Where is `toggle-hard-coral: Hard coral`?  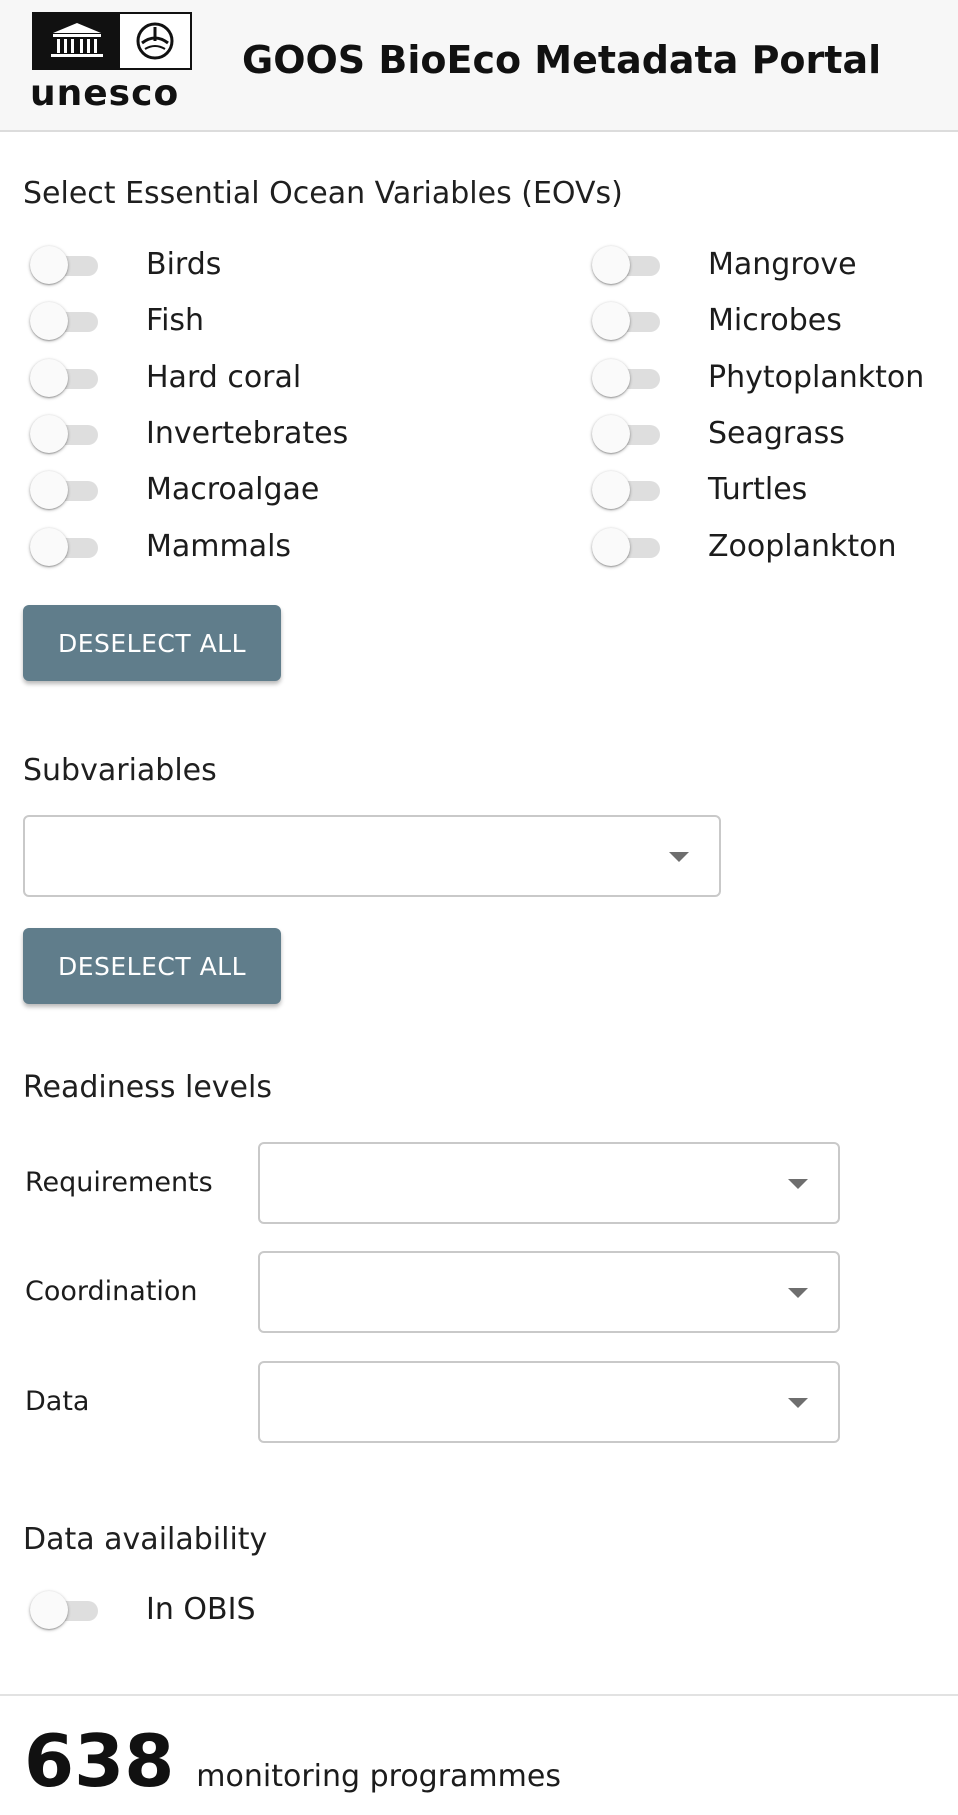 toggle-hard-coral: Hard coral is located at coordinates (165, 378).